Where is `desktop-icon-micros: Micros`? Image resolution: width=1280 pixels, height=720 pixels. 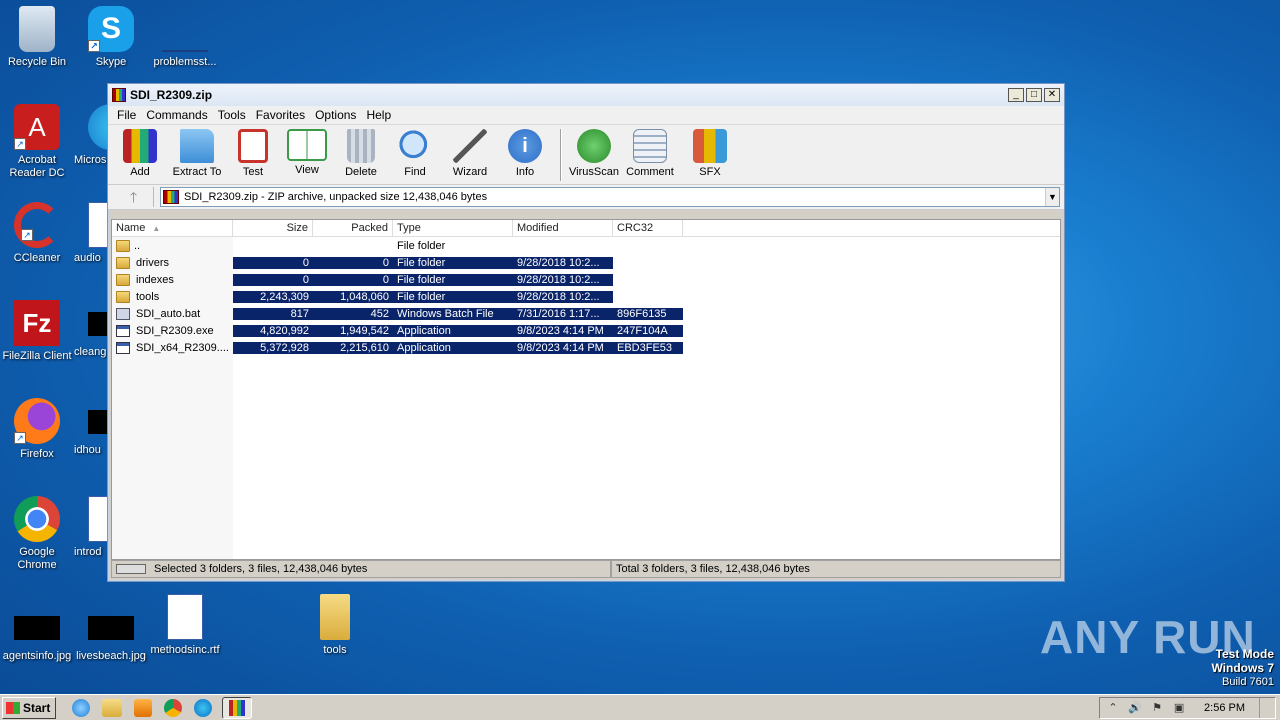
desktop-icon-micros: Micros is located at coordinates (91, 135).